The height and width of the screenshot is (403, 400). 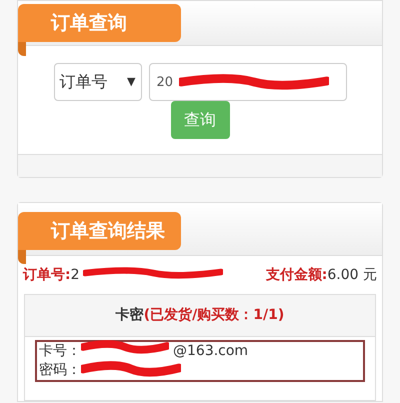 I want to click on card-status: (已发货/购买数：1/1), so click(x=214, y=315).